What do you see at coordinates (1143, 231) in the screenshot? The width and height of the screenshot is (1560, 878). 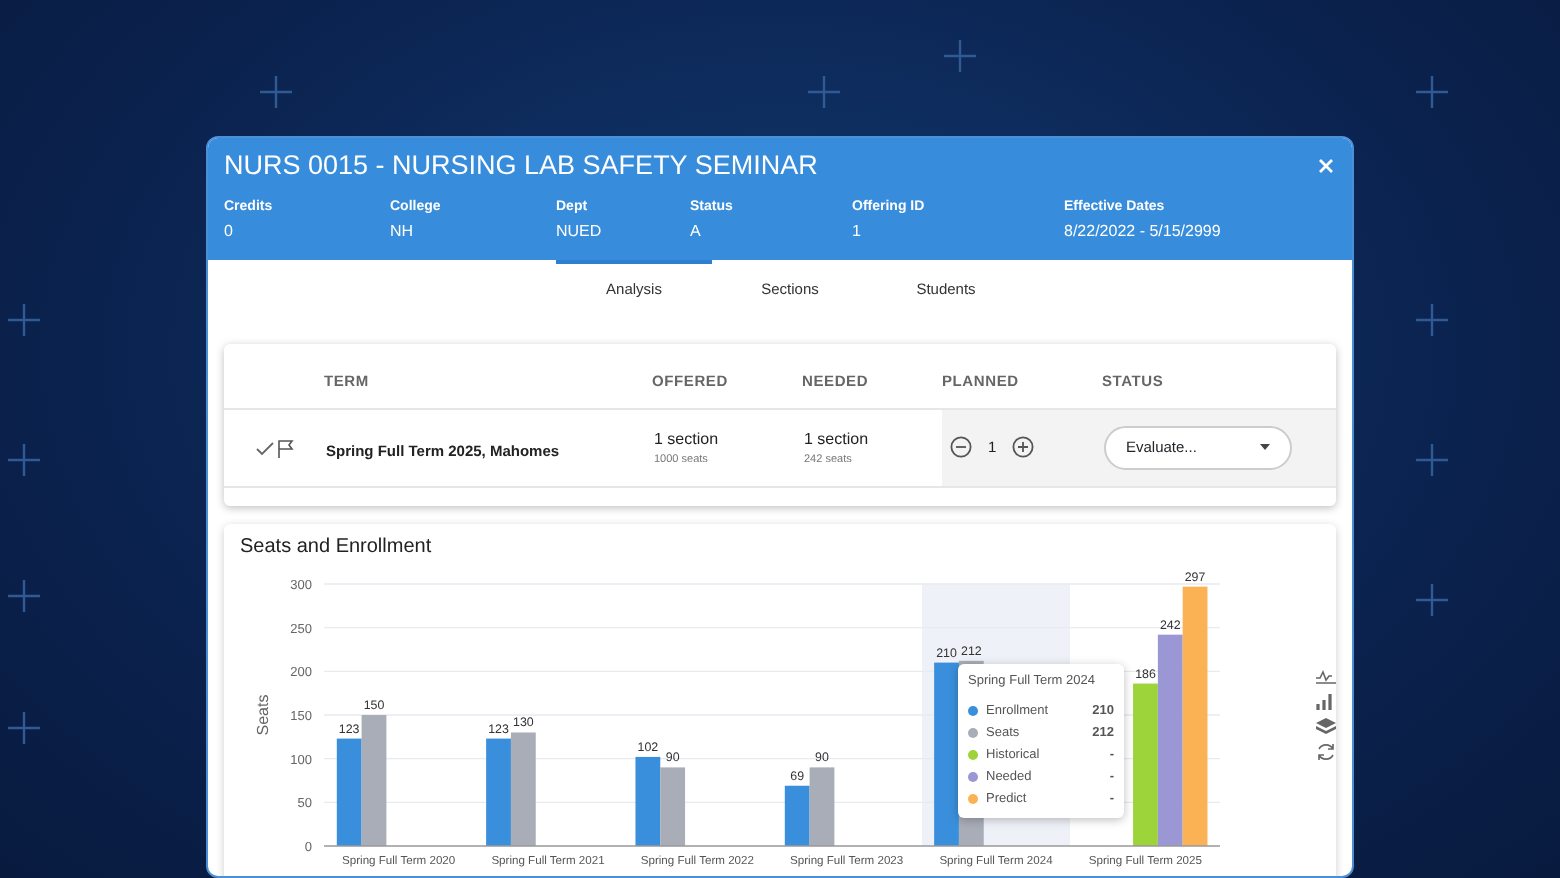 I see `field-value: 8/22/2022 - 5/15/2999` at bounding box center [1143, 231].